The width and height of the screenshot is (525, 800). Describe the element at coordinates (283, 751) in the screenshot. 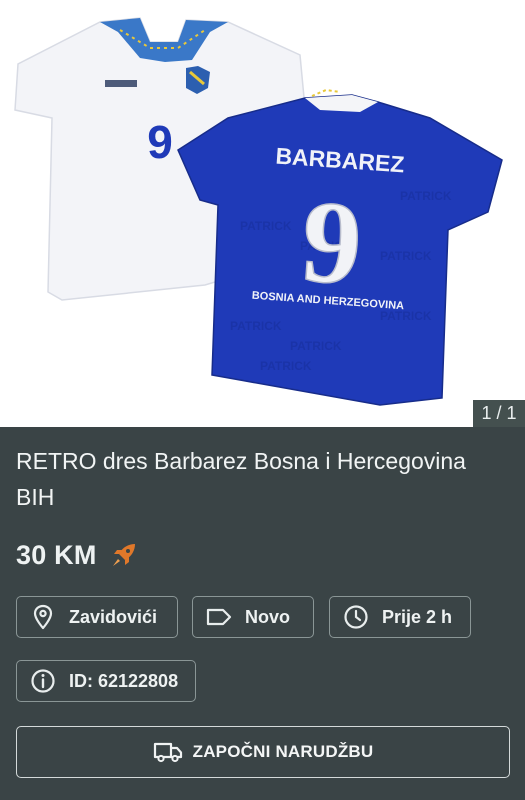

I see `start-order-label: ZAPOČNI NARUDŽBU` at that location.